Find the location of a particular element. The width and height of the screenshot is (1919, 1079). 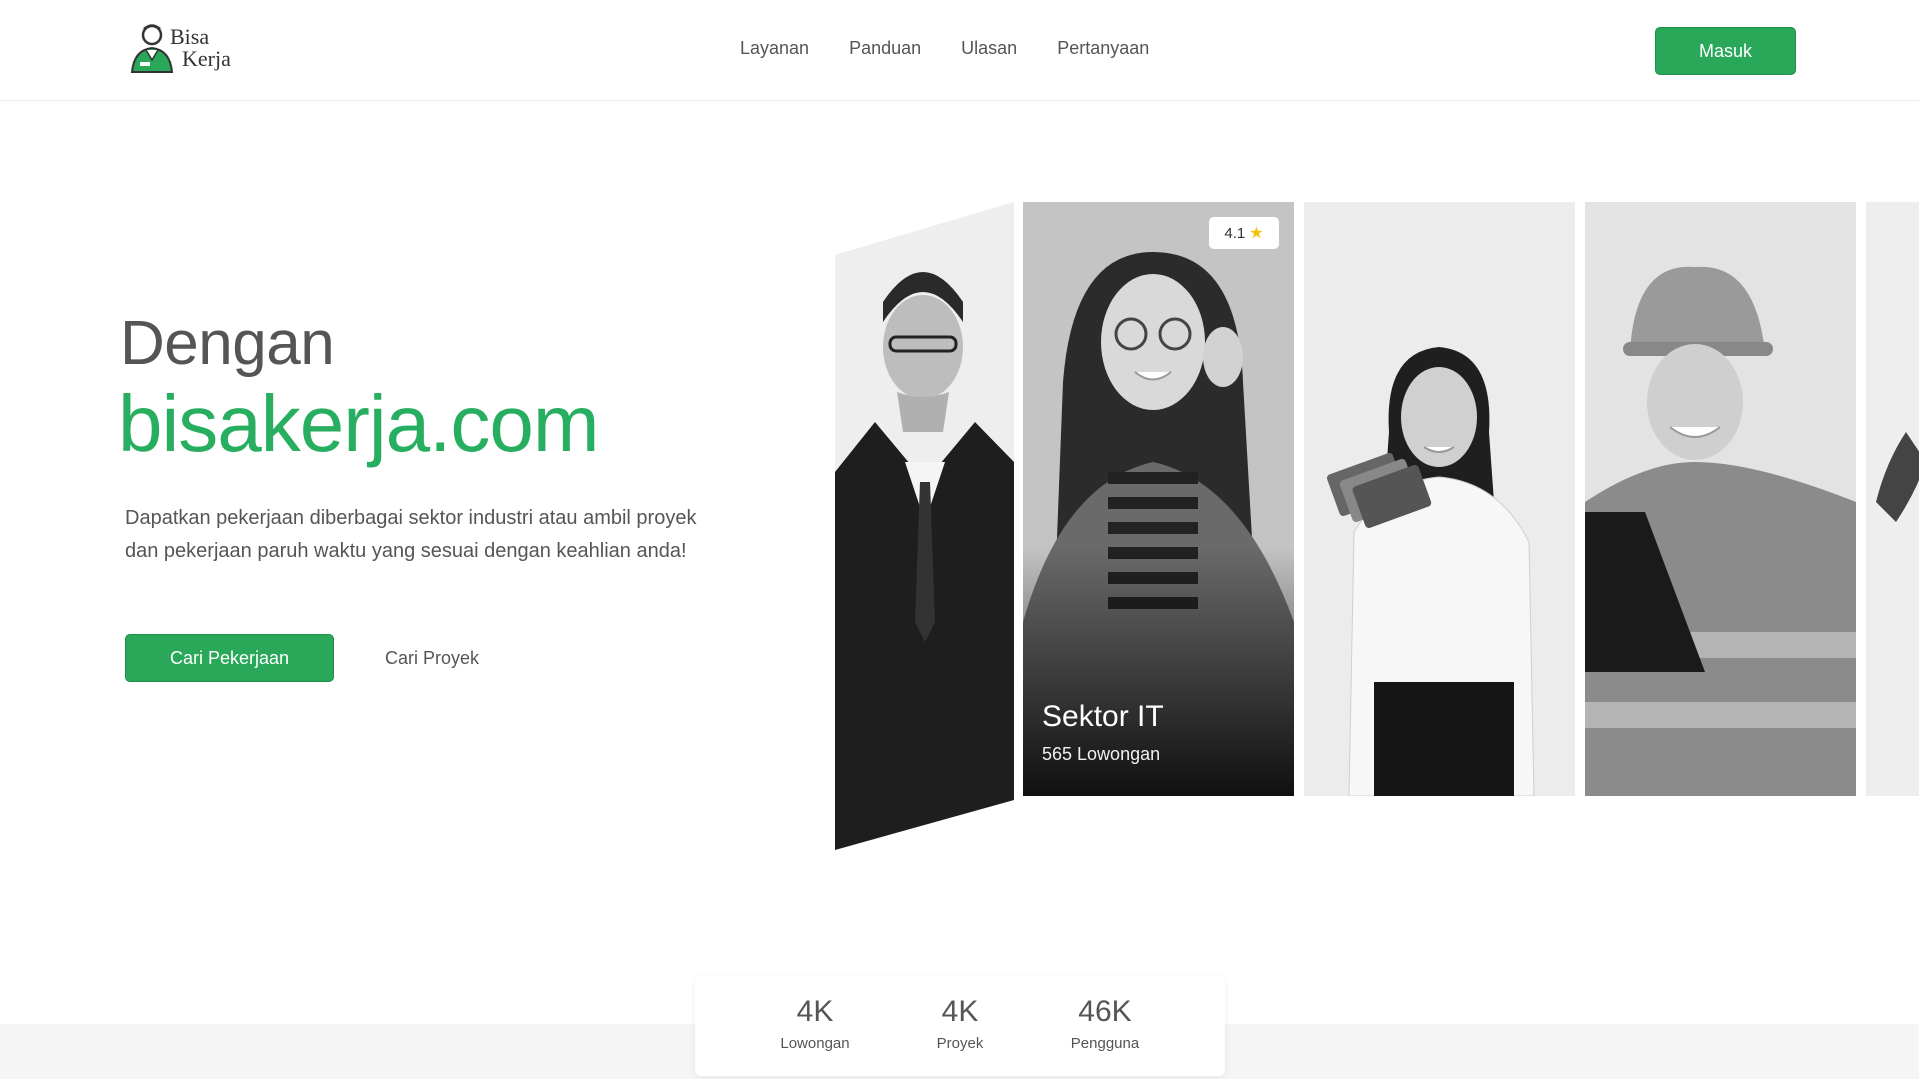

card-title: Sektor IT is located at coordinates (1103, 716).